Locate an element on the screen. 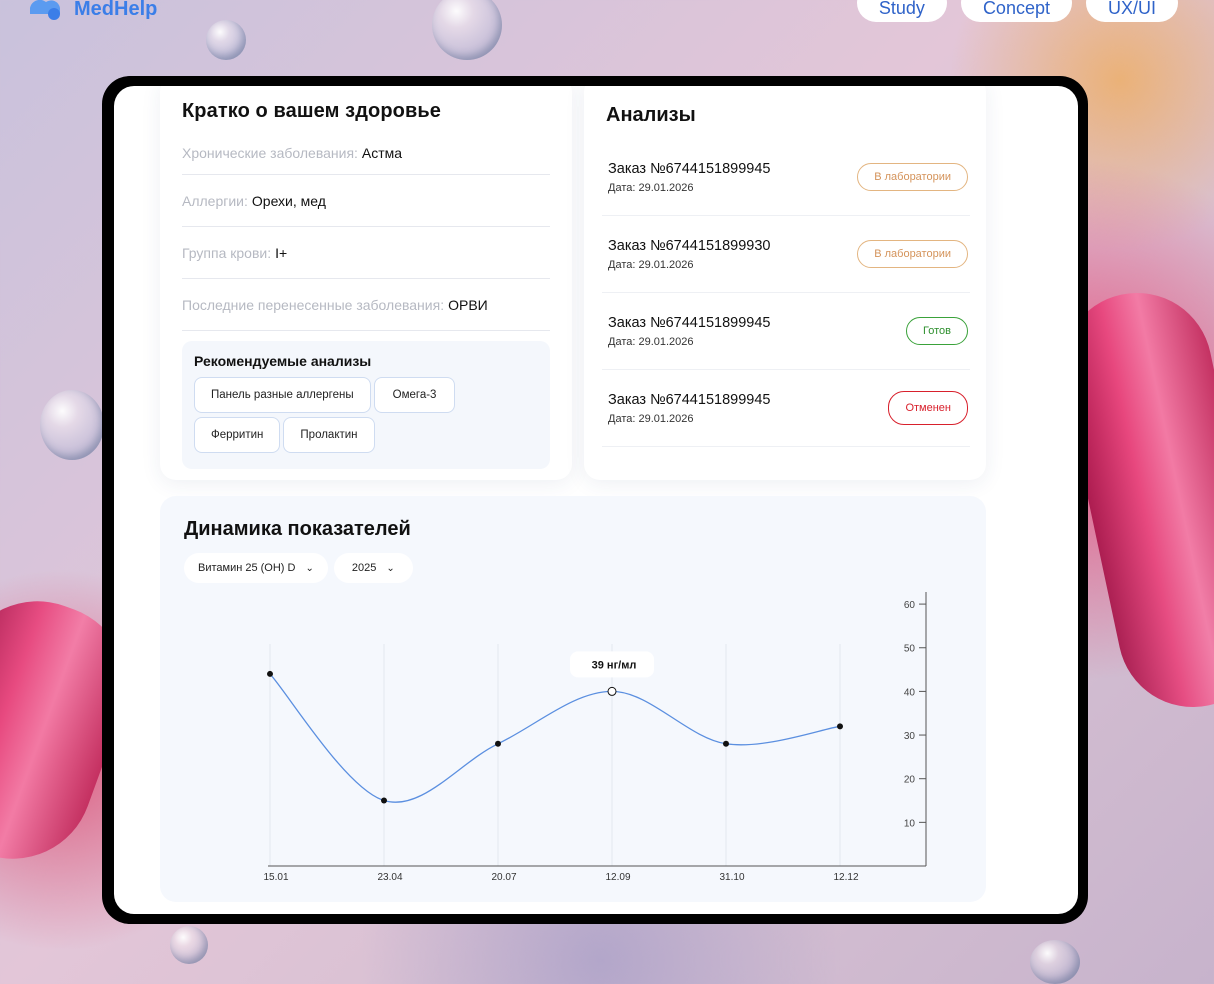  y-tick-label: 50 is located at coordinates (910, 649).